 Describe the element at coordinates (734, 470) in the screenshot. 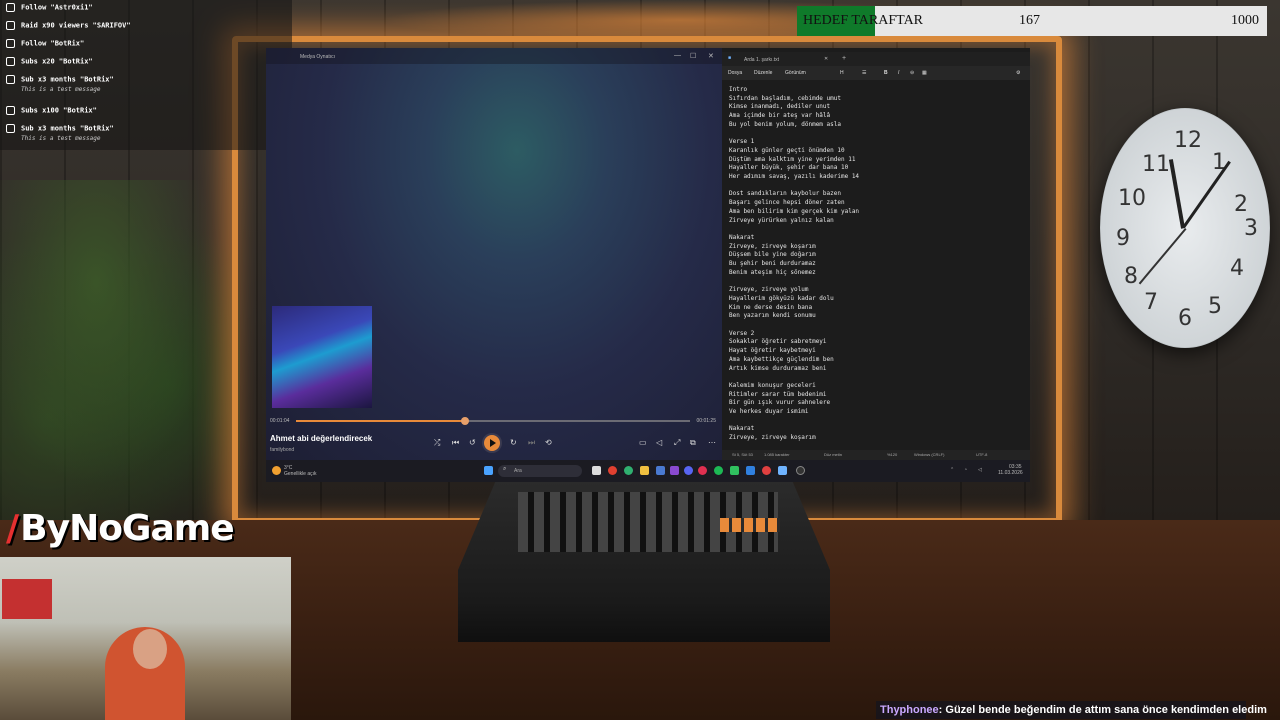

I see `play-app-icon` at that location.